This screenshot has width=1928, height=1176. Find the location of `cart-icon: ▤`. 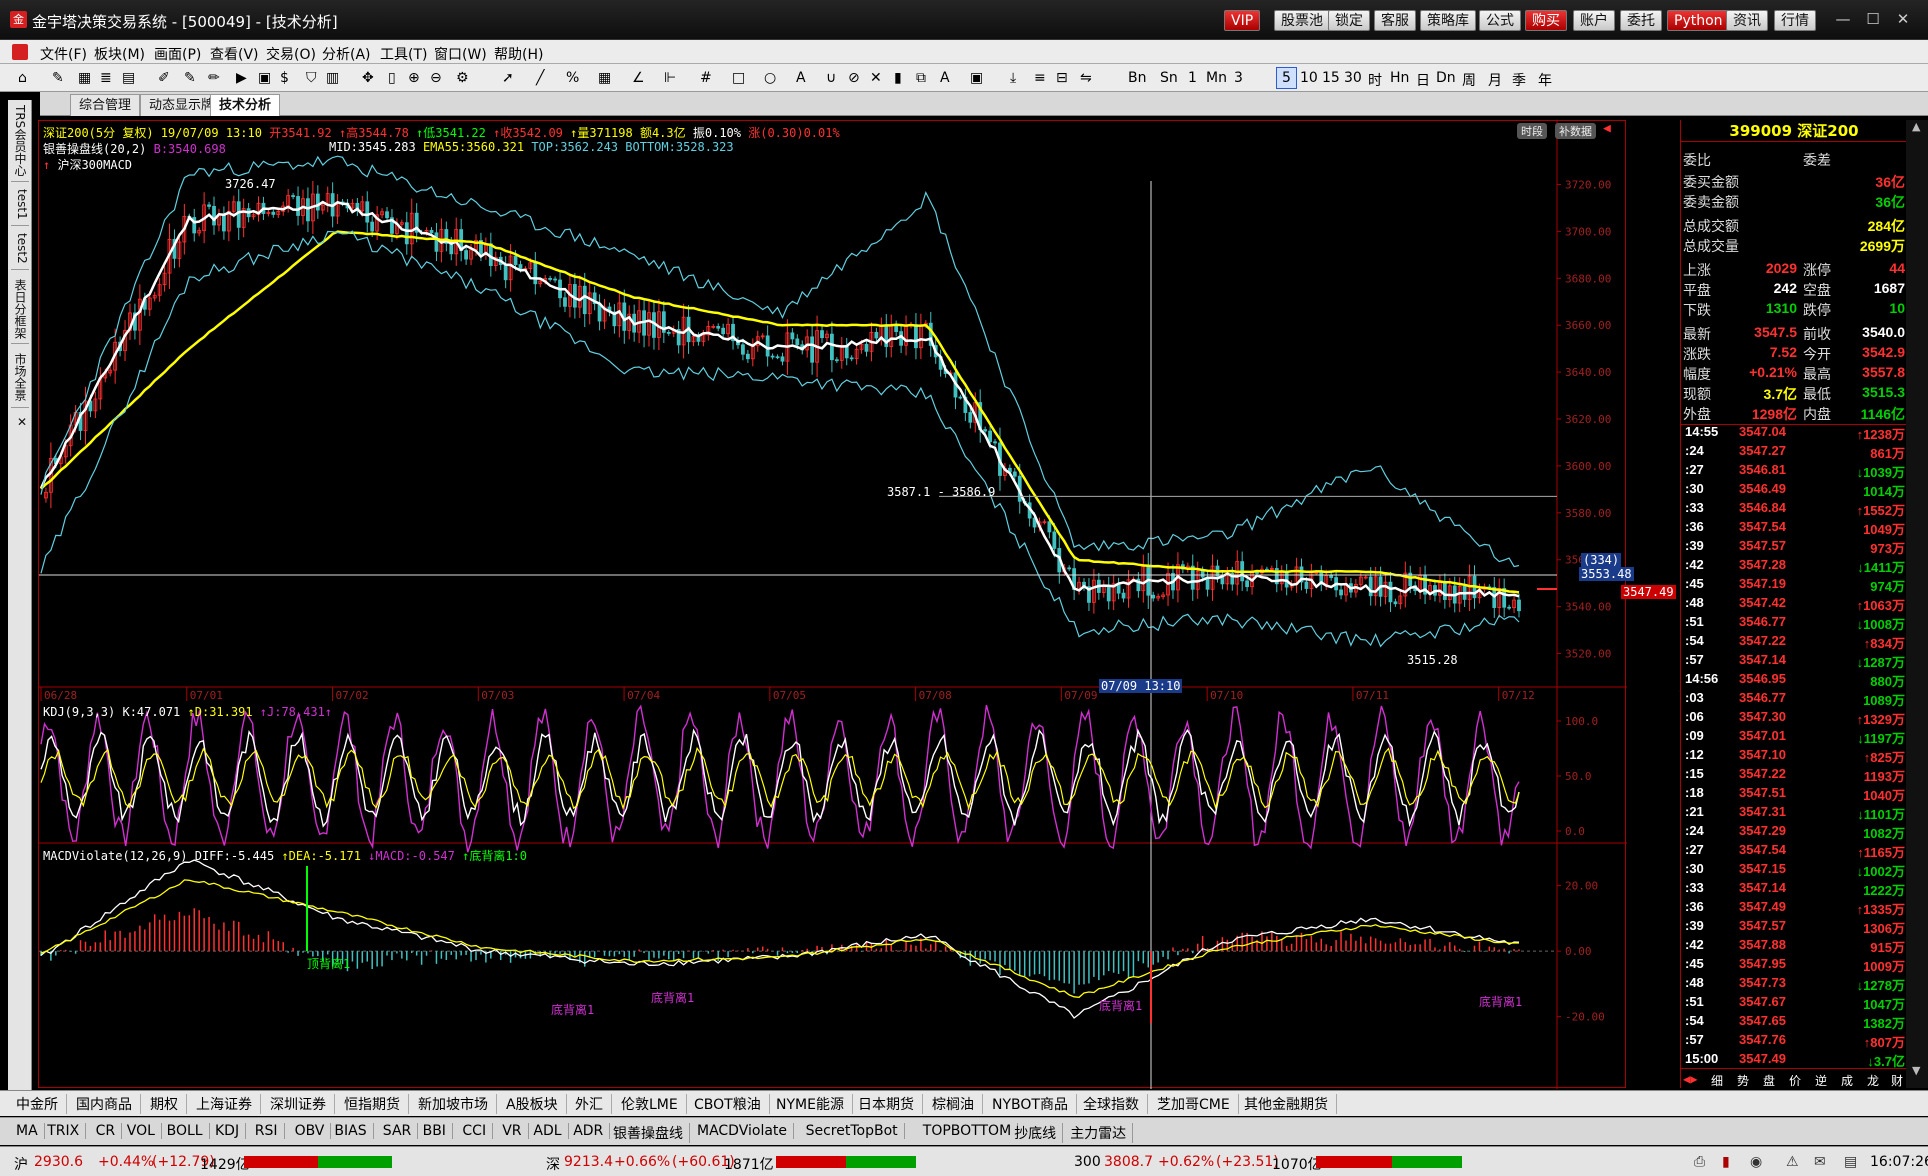

cart-icon: ▤ is located at coordinates (1850, 1162).